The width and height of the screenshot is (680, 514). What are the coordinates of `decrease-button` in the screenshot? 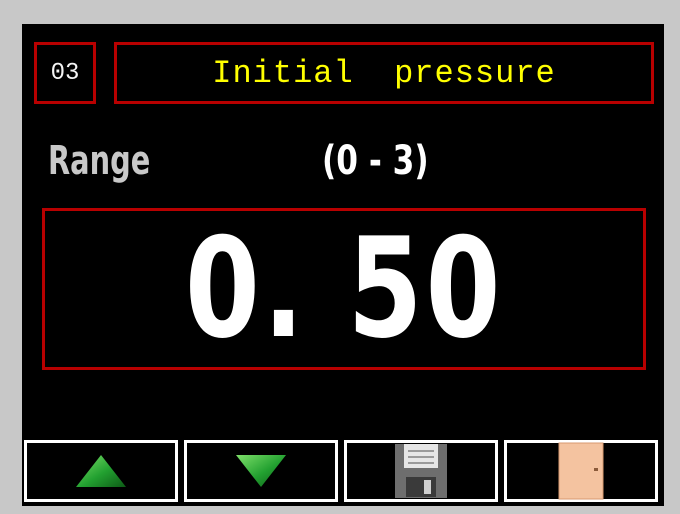 It's located at (261, 471).